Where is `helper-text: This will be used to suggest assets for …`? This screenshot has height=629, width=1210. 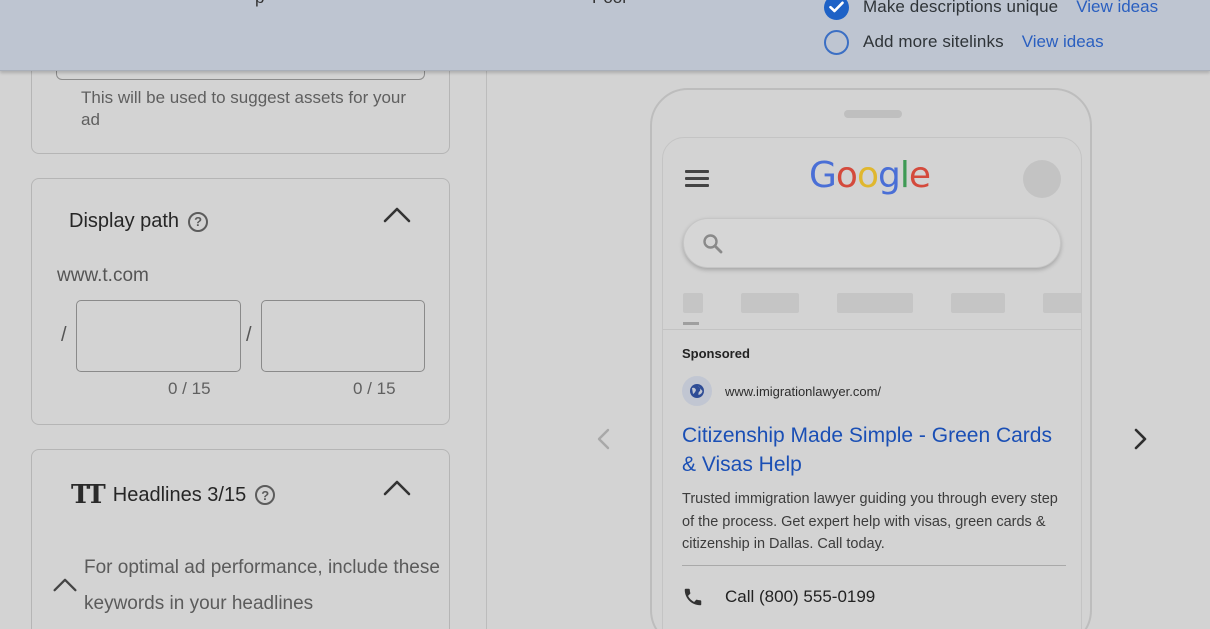
helper-text: This will be used to suggest assets for … is located at coordinates (244, 108).